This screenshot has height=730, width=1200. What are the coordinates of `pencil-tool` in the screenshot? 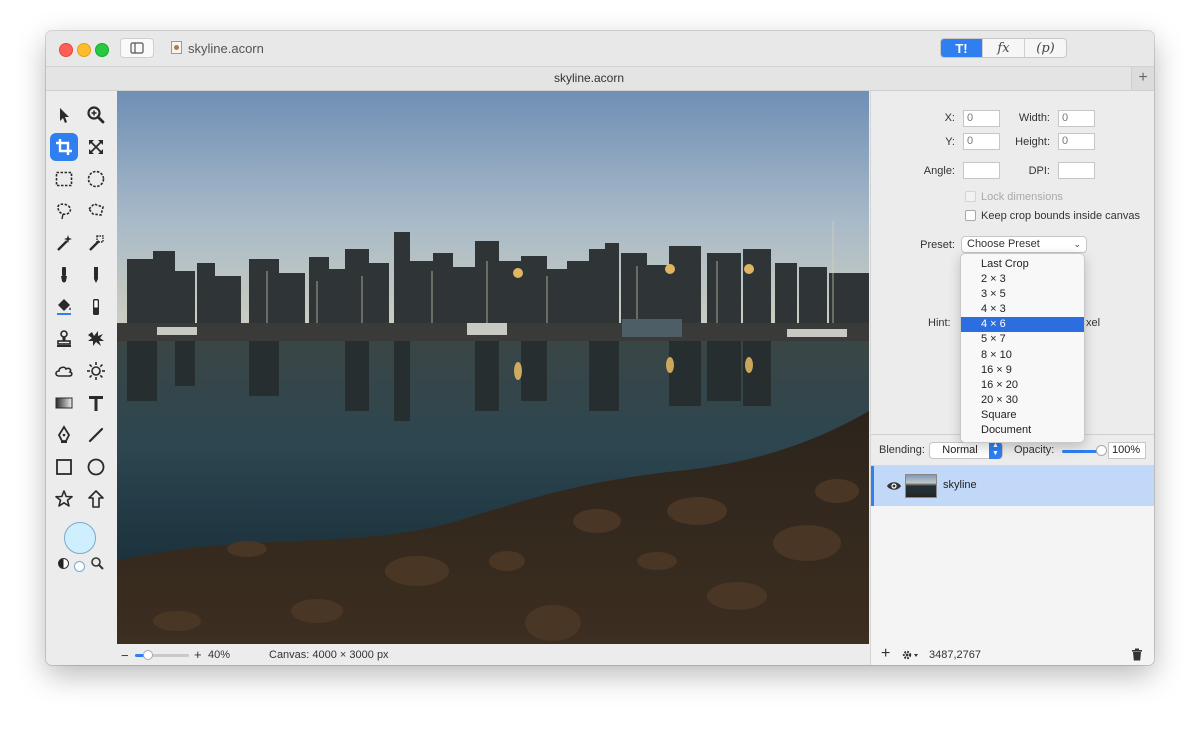 It's located at (96, 275).